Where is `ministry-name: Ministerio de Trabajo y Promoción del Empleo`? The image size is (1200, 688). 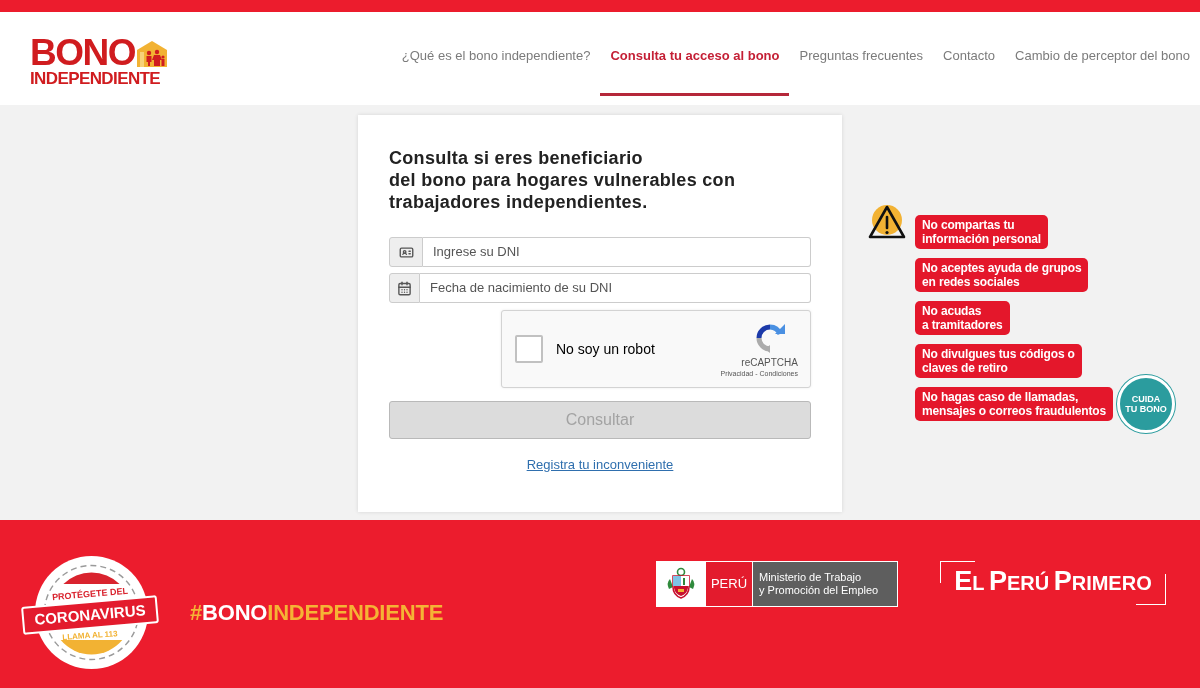
ministry-name: Ministerio de Trabajo y Promoción del Empleo is located at coordinates (824, 584).